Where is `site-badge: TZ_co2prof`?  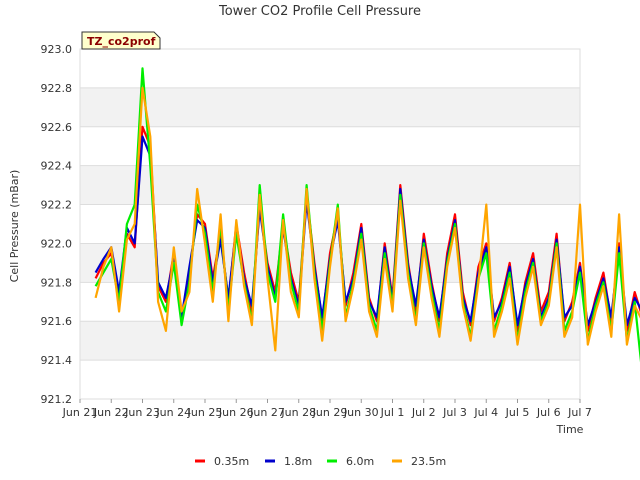 site-badge: TZ_co2prof is located at coordinates (121, 40).